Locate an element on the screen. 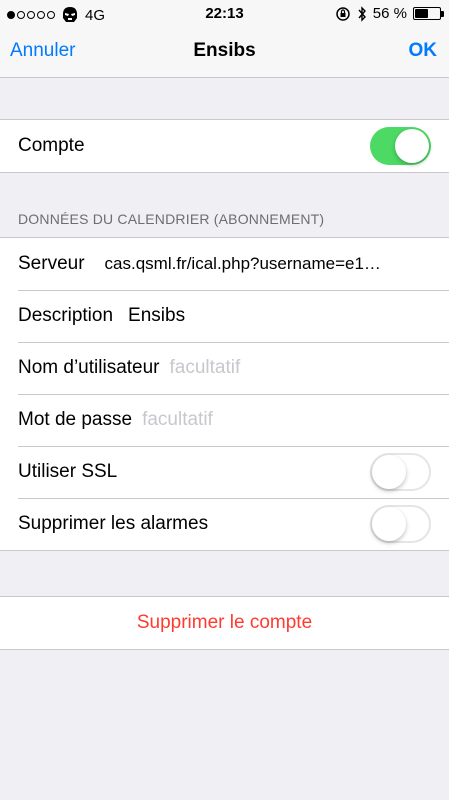 This screenshot has height=800, width=449. password-label: Mot de passe is located at coordinates (75, 419).